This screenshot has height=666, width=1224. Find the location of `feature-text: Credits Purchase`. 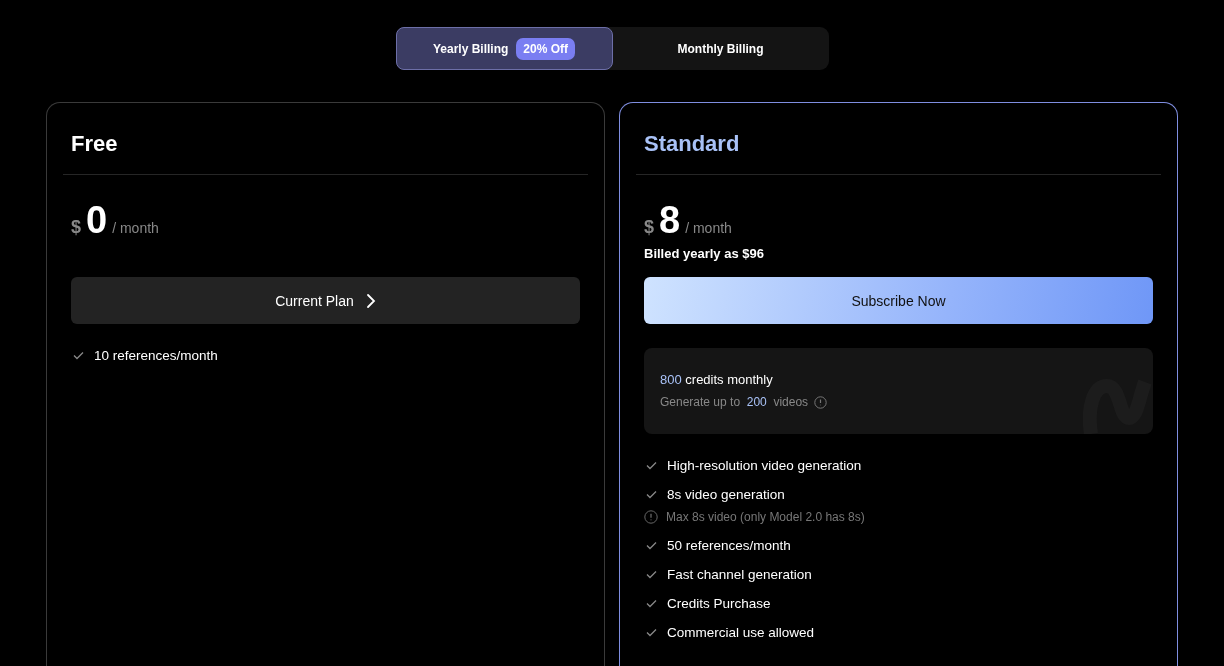

feature-text: Credits Purchase is located at coordinates (719, 603).